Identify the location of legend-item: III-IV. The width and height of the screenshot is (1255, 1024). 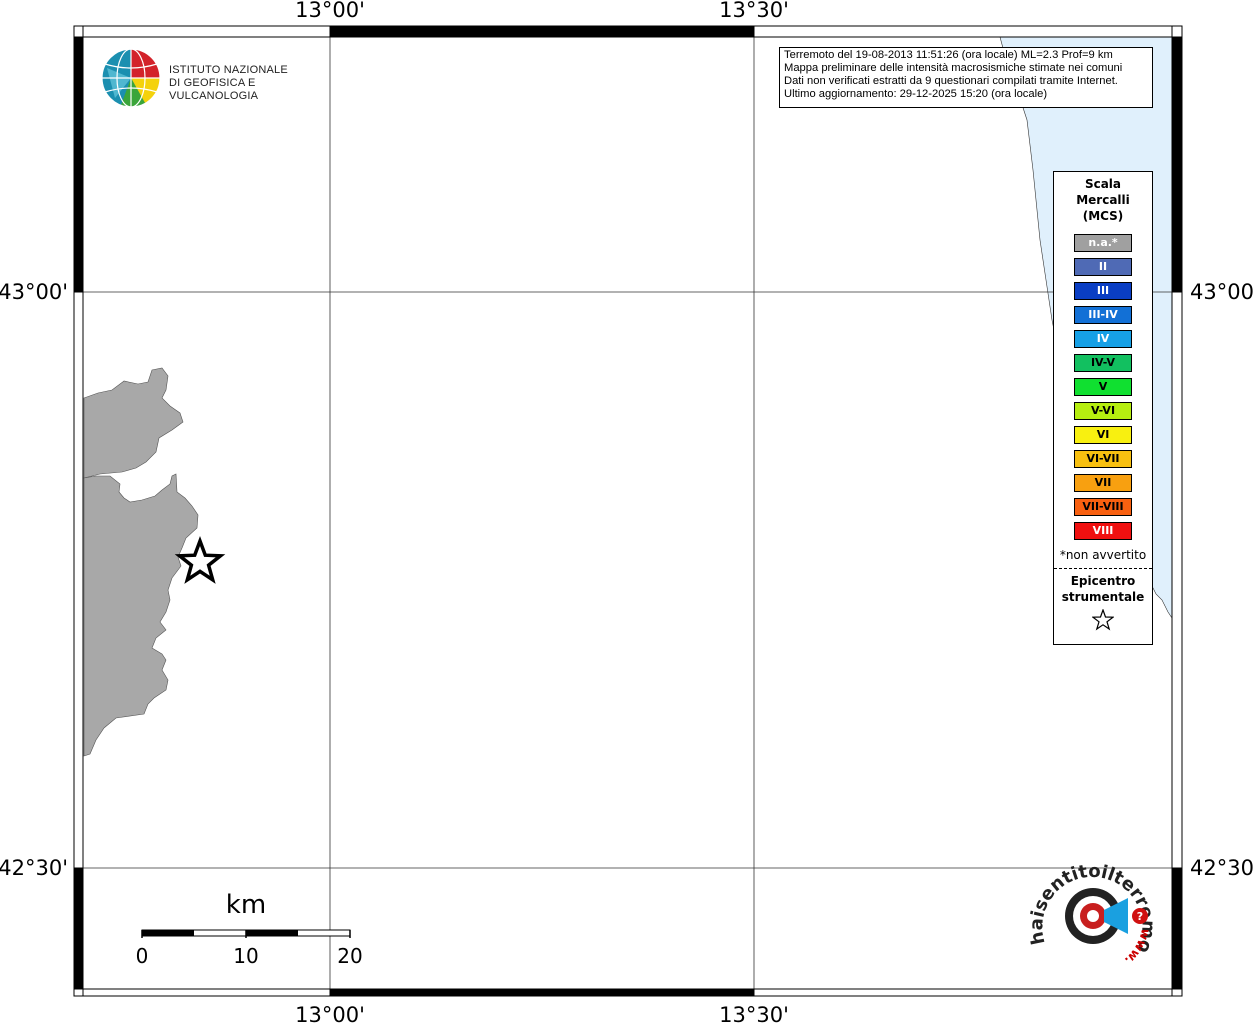
(1103, 315).